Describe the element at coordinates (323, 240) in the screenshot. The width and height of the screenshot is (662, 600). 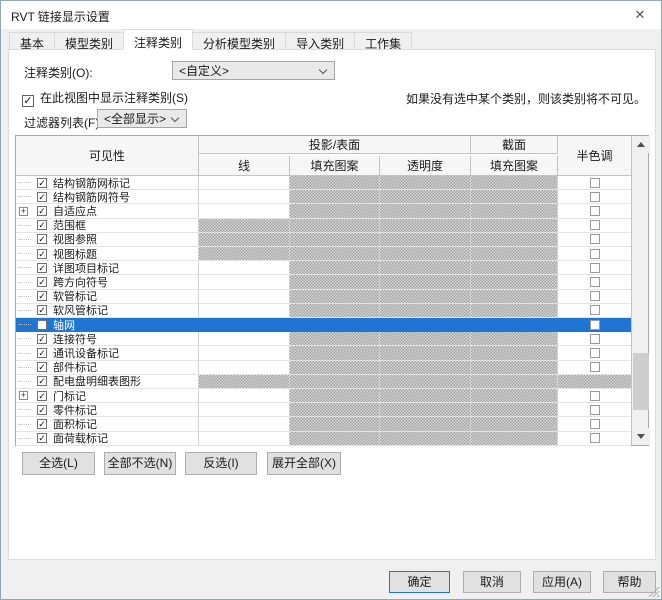
I see `table-row: ✓ 视图参照` at that location.